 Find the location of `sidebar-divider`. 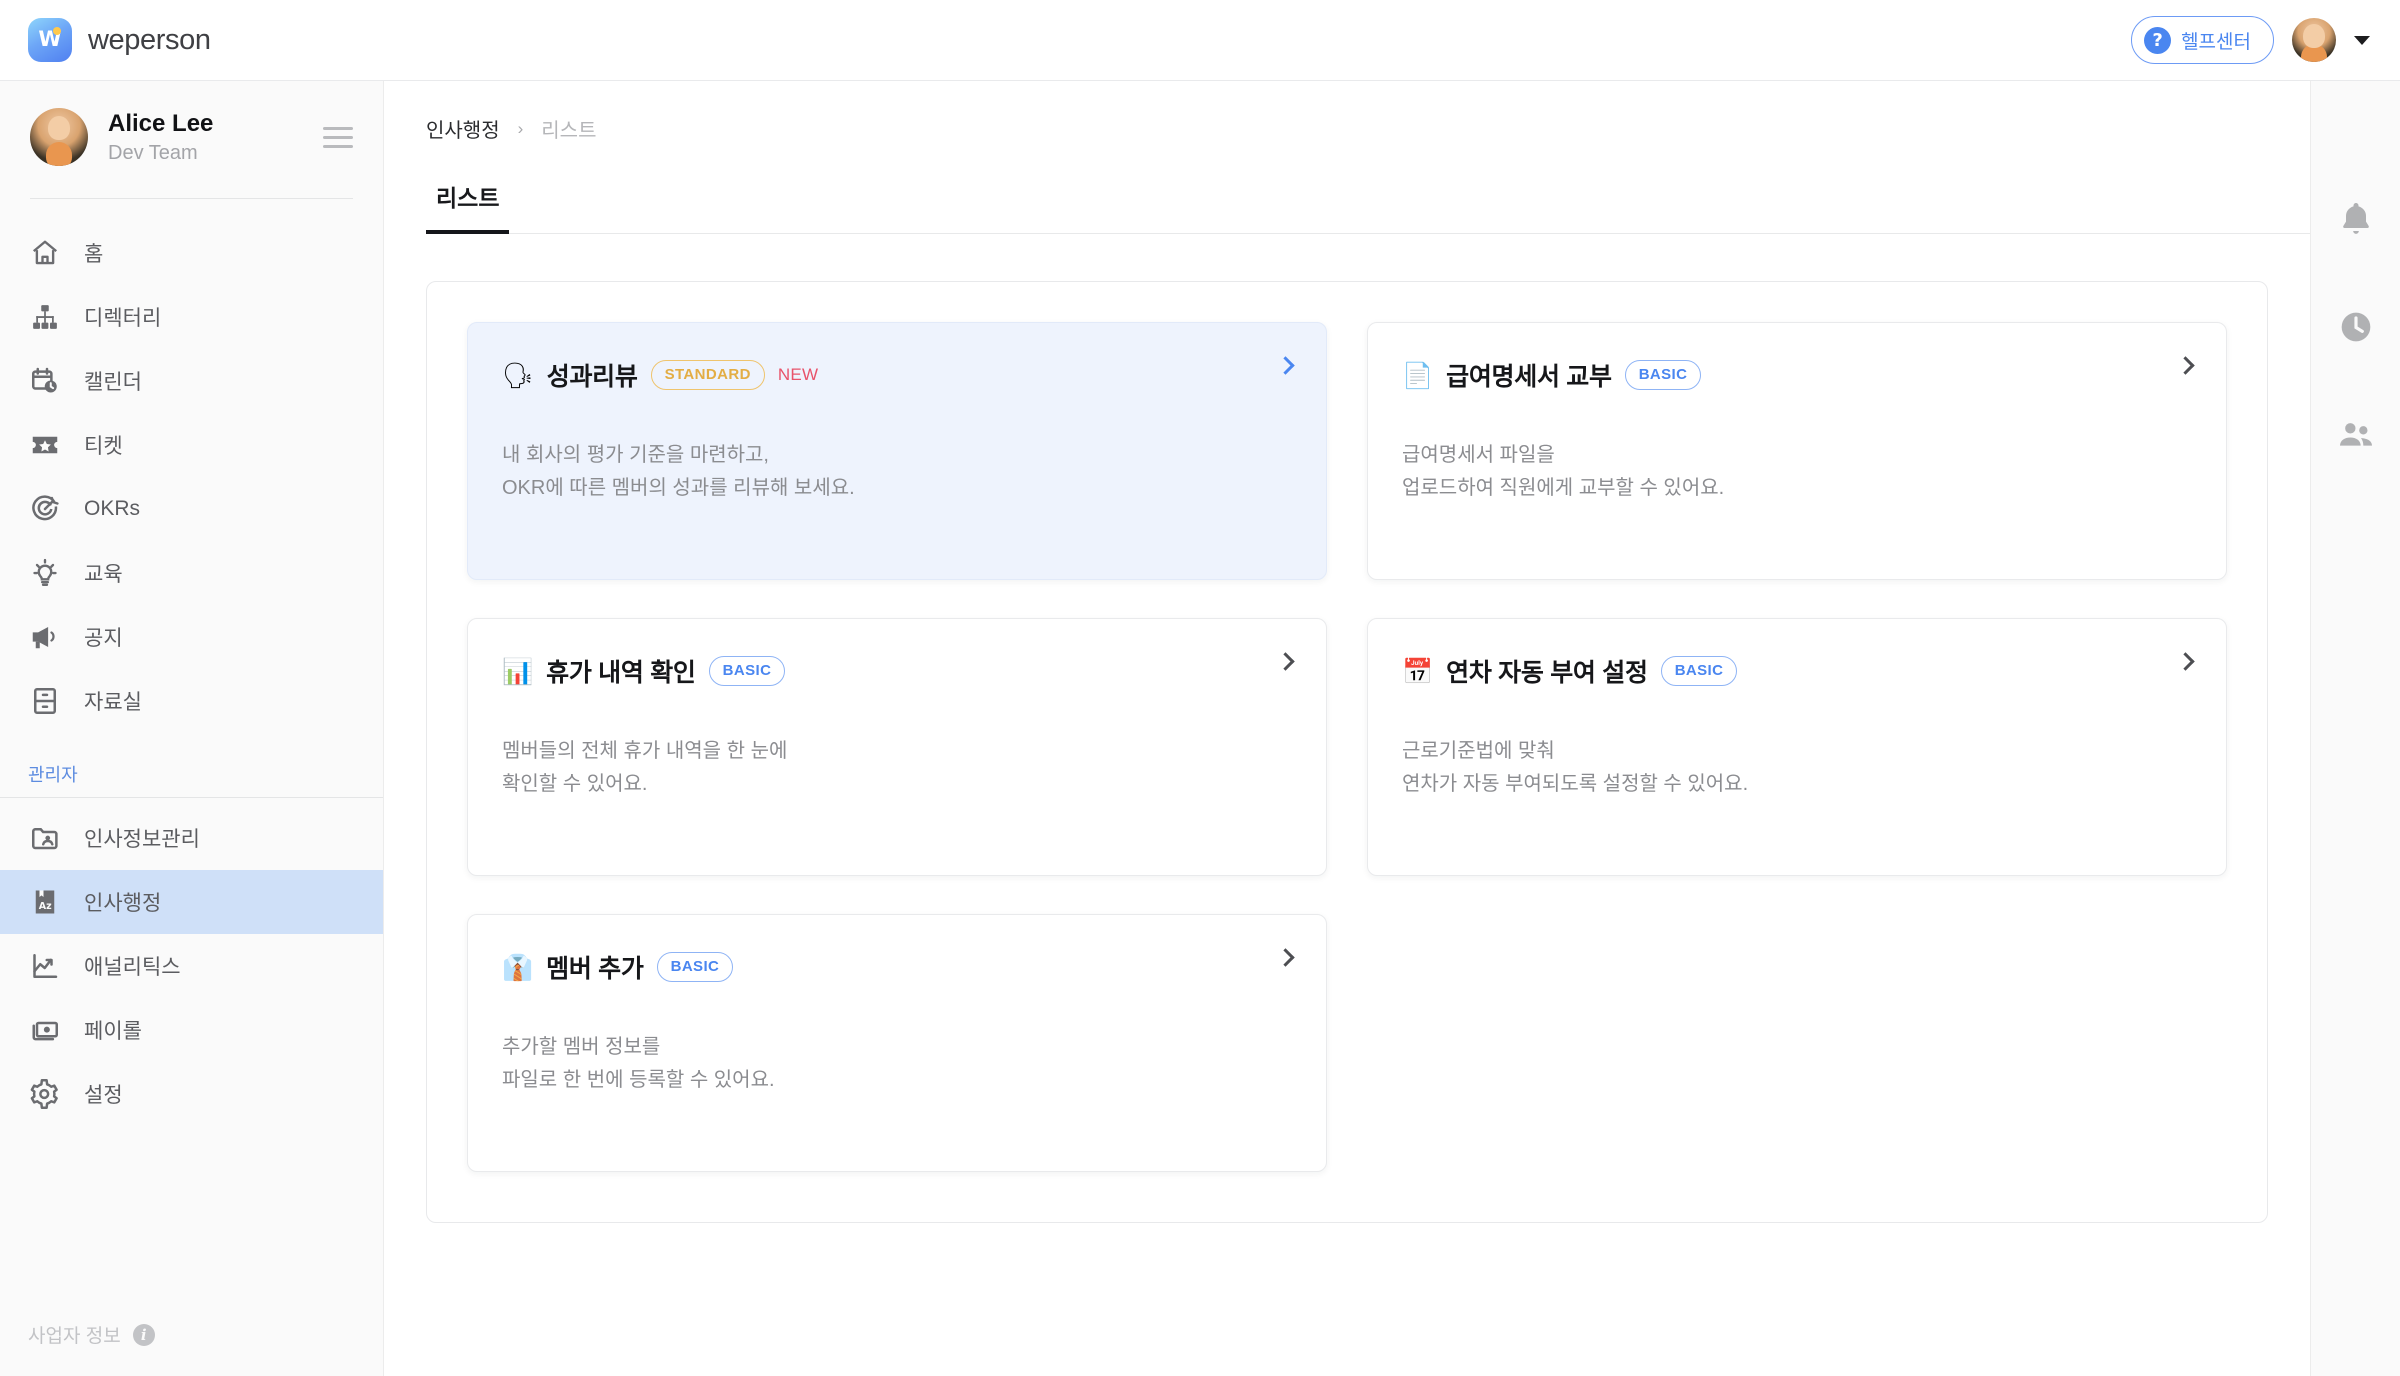

sidebar-divider is located at coordinates (191, 198).